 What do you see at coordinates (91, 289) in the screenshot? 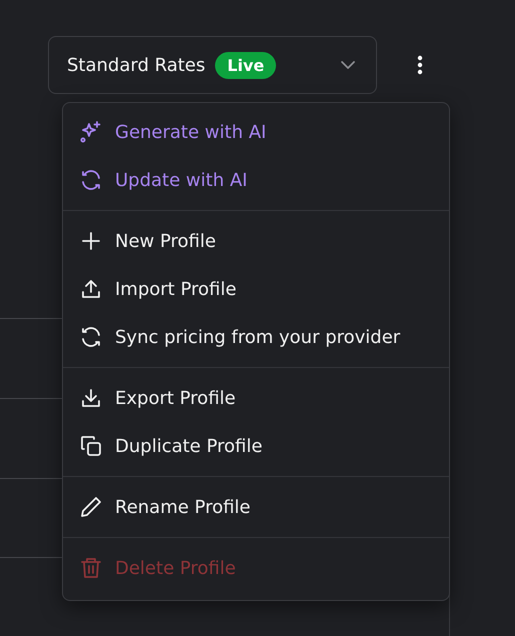
I see `upload-icon` at bounding box center [91, 289].